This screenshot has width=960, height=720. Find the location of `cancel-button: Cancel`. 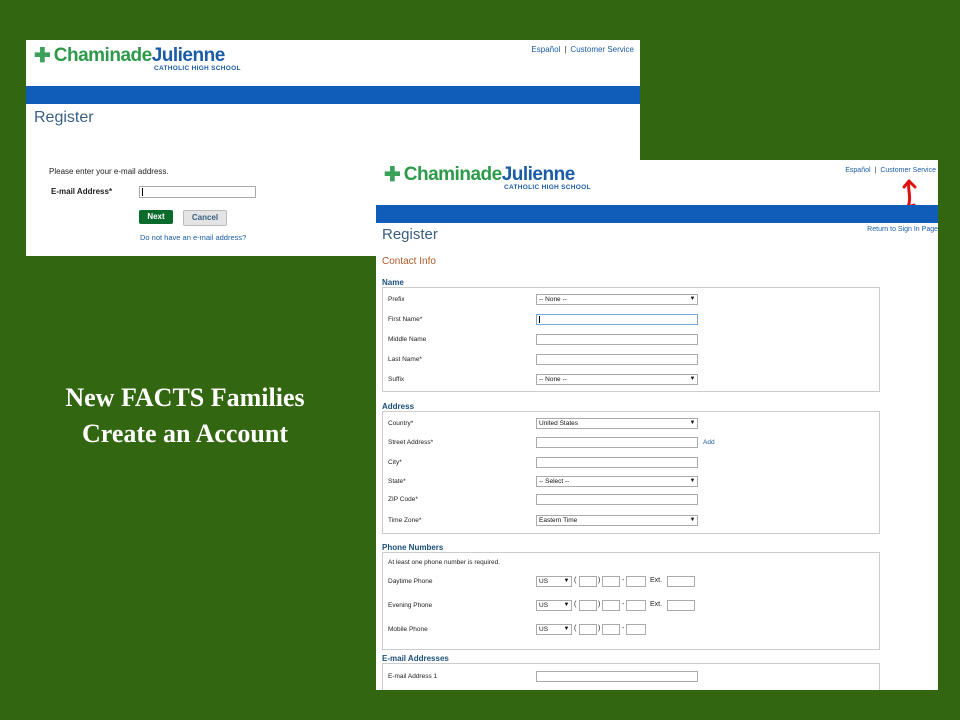

cancel-button: Cancel is located at coordinates (205, 218).